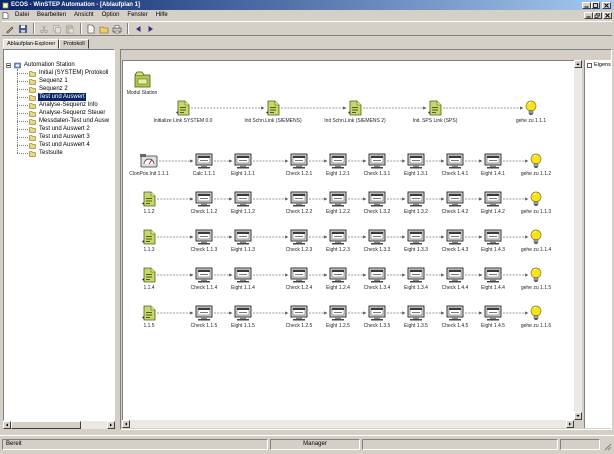 The image size is (614, 454). Describe the element at coordinates (72, 113) in the screenshot. I see `tree-item-label: Analyse-Sequenz Steuer` at that location.